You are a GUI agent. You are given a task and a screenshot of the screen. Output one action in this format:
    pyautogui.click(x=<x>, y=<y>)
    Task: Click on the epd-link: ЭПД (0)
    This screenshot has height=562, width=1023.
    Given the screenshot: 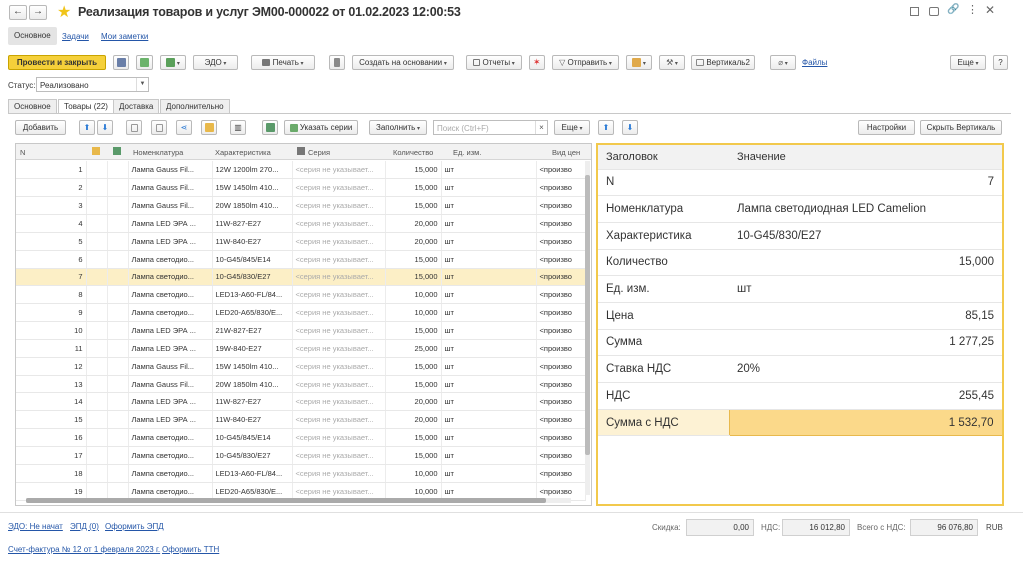 What is the action you would take?
    pyautogui.click(x=84, y=526)
    